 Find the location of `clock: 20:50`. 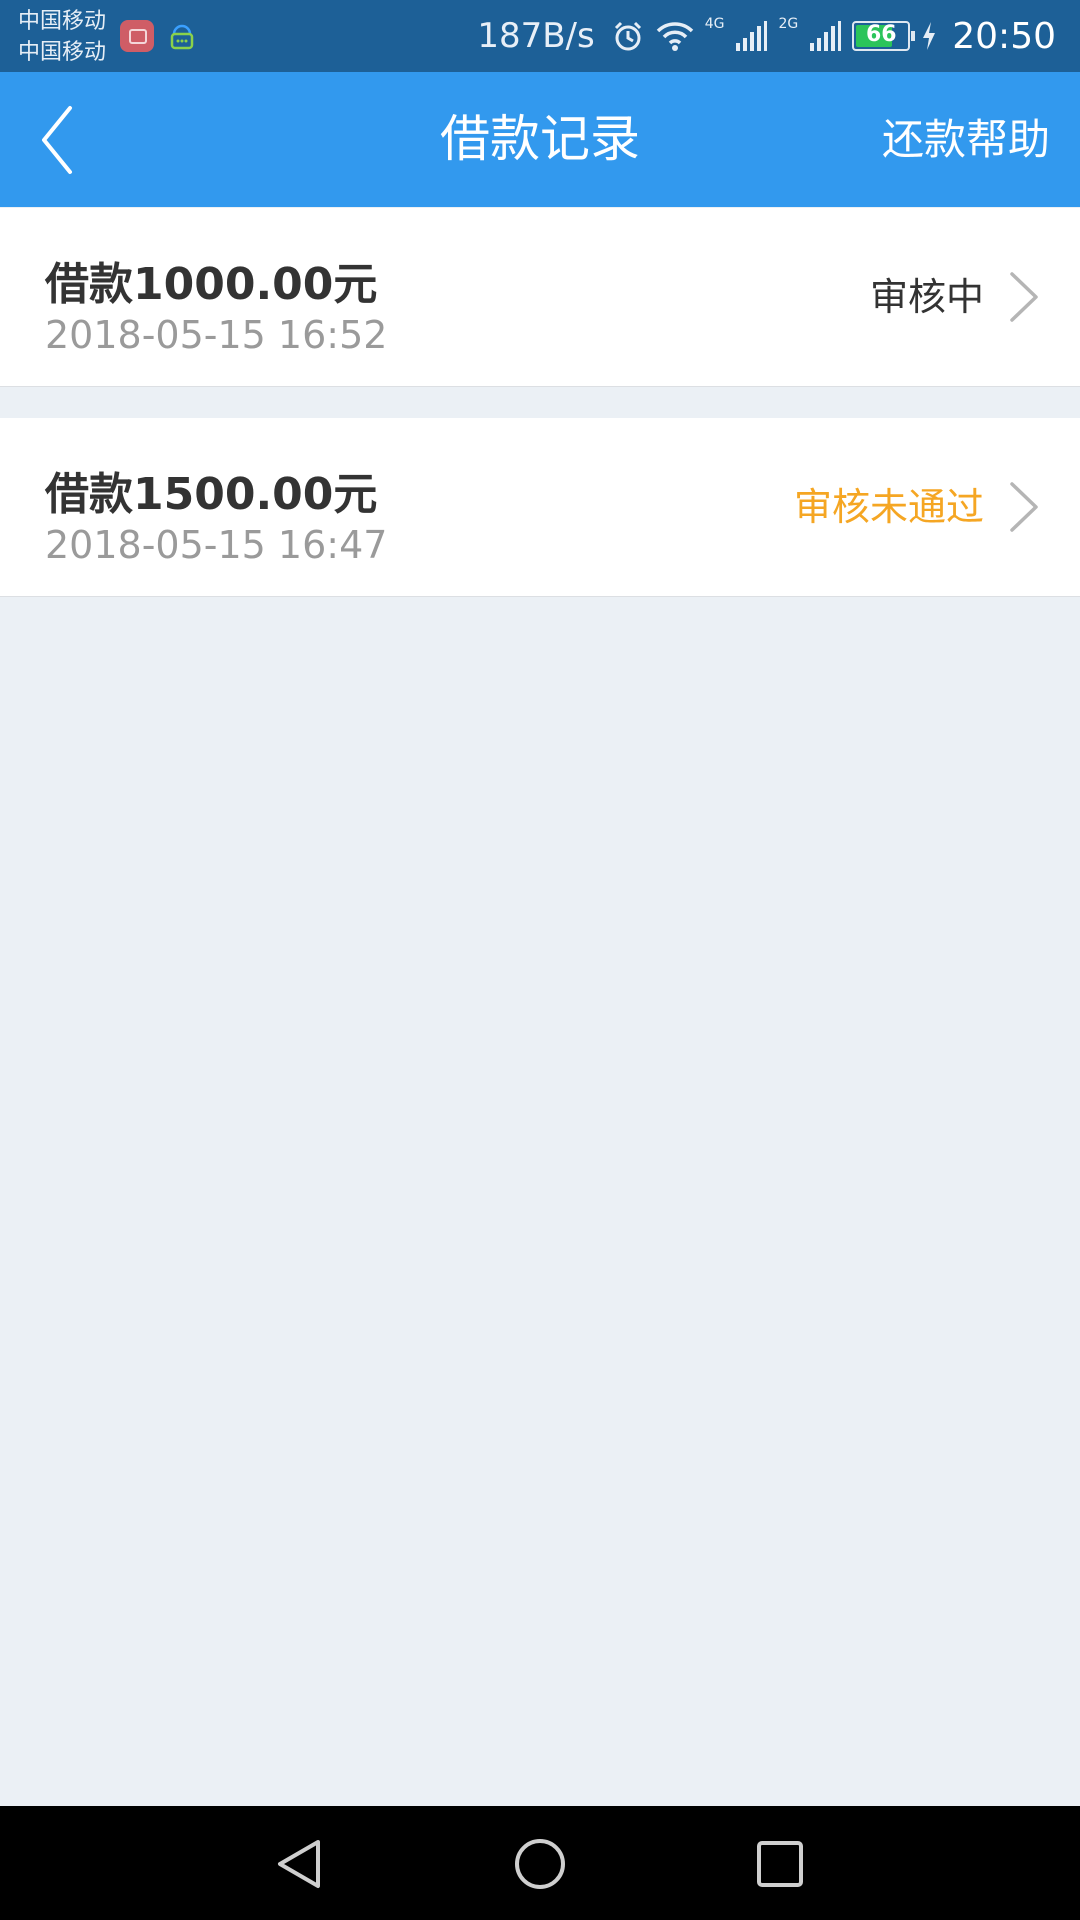

clock: 20:50 is located at coordinates (1004, 36).